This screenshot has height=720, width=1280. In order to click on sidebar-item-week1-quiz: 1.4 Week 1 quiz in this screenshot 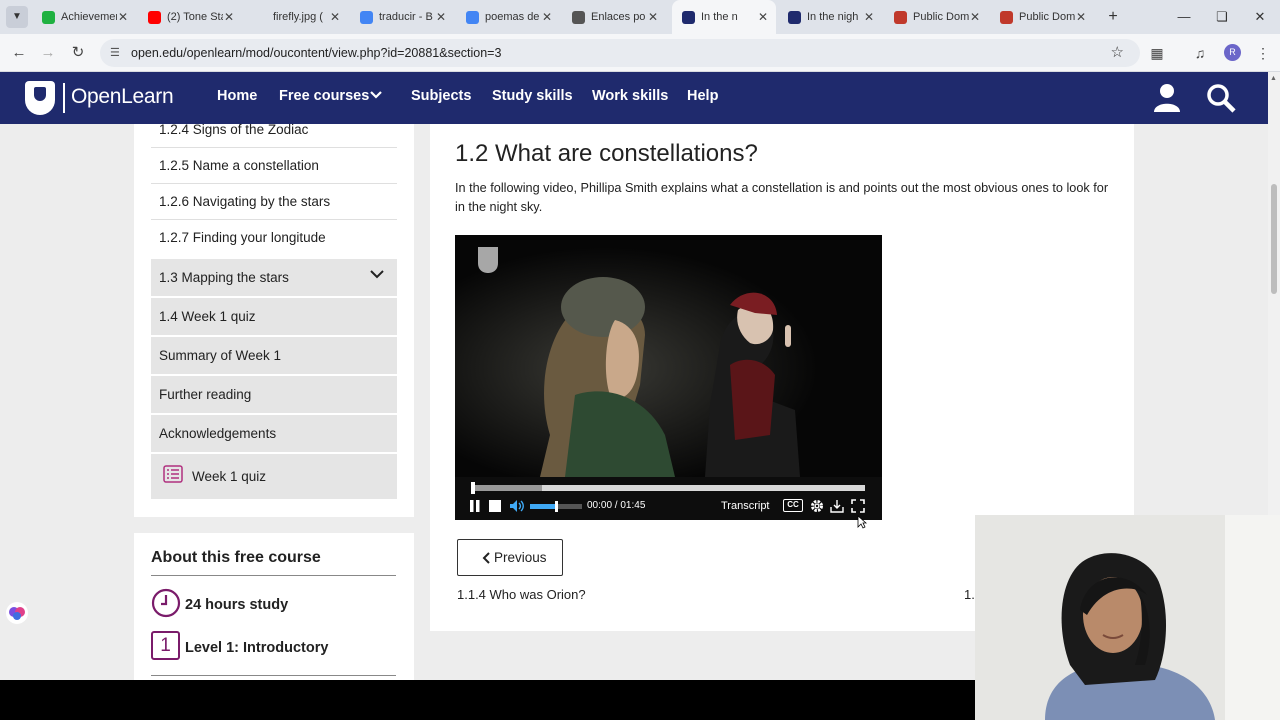, I will do `click(274, 317)`.